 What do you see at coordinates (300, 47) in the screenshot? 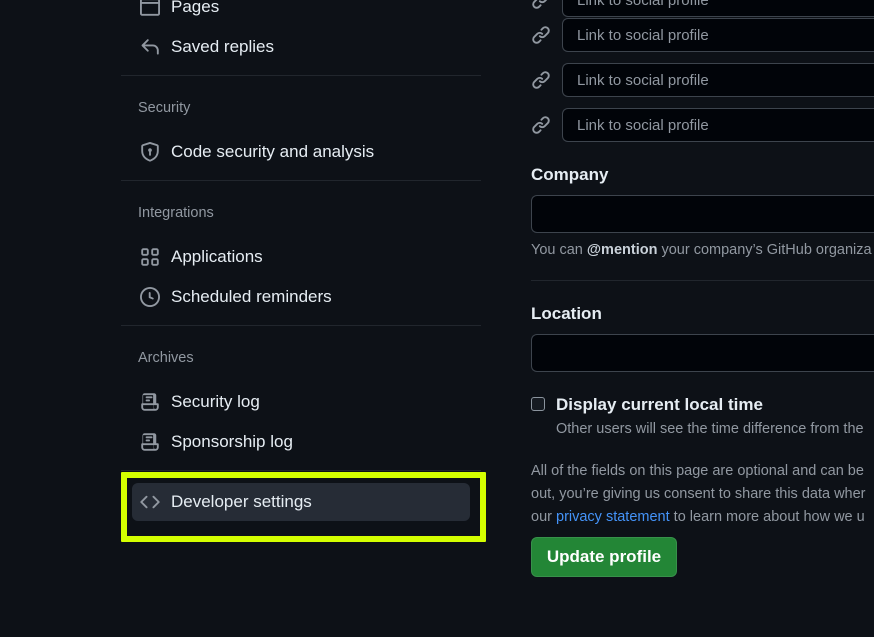
I see `sidebar-item-saved-replies: Saved replies` at bounding box center [300, 47].